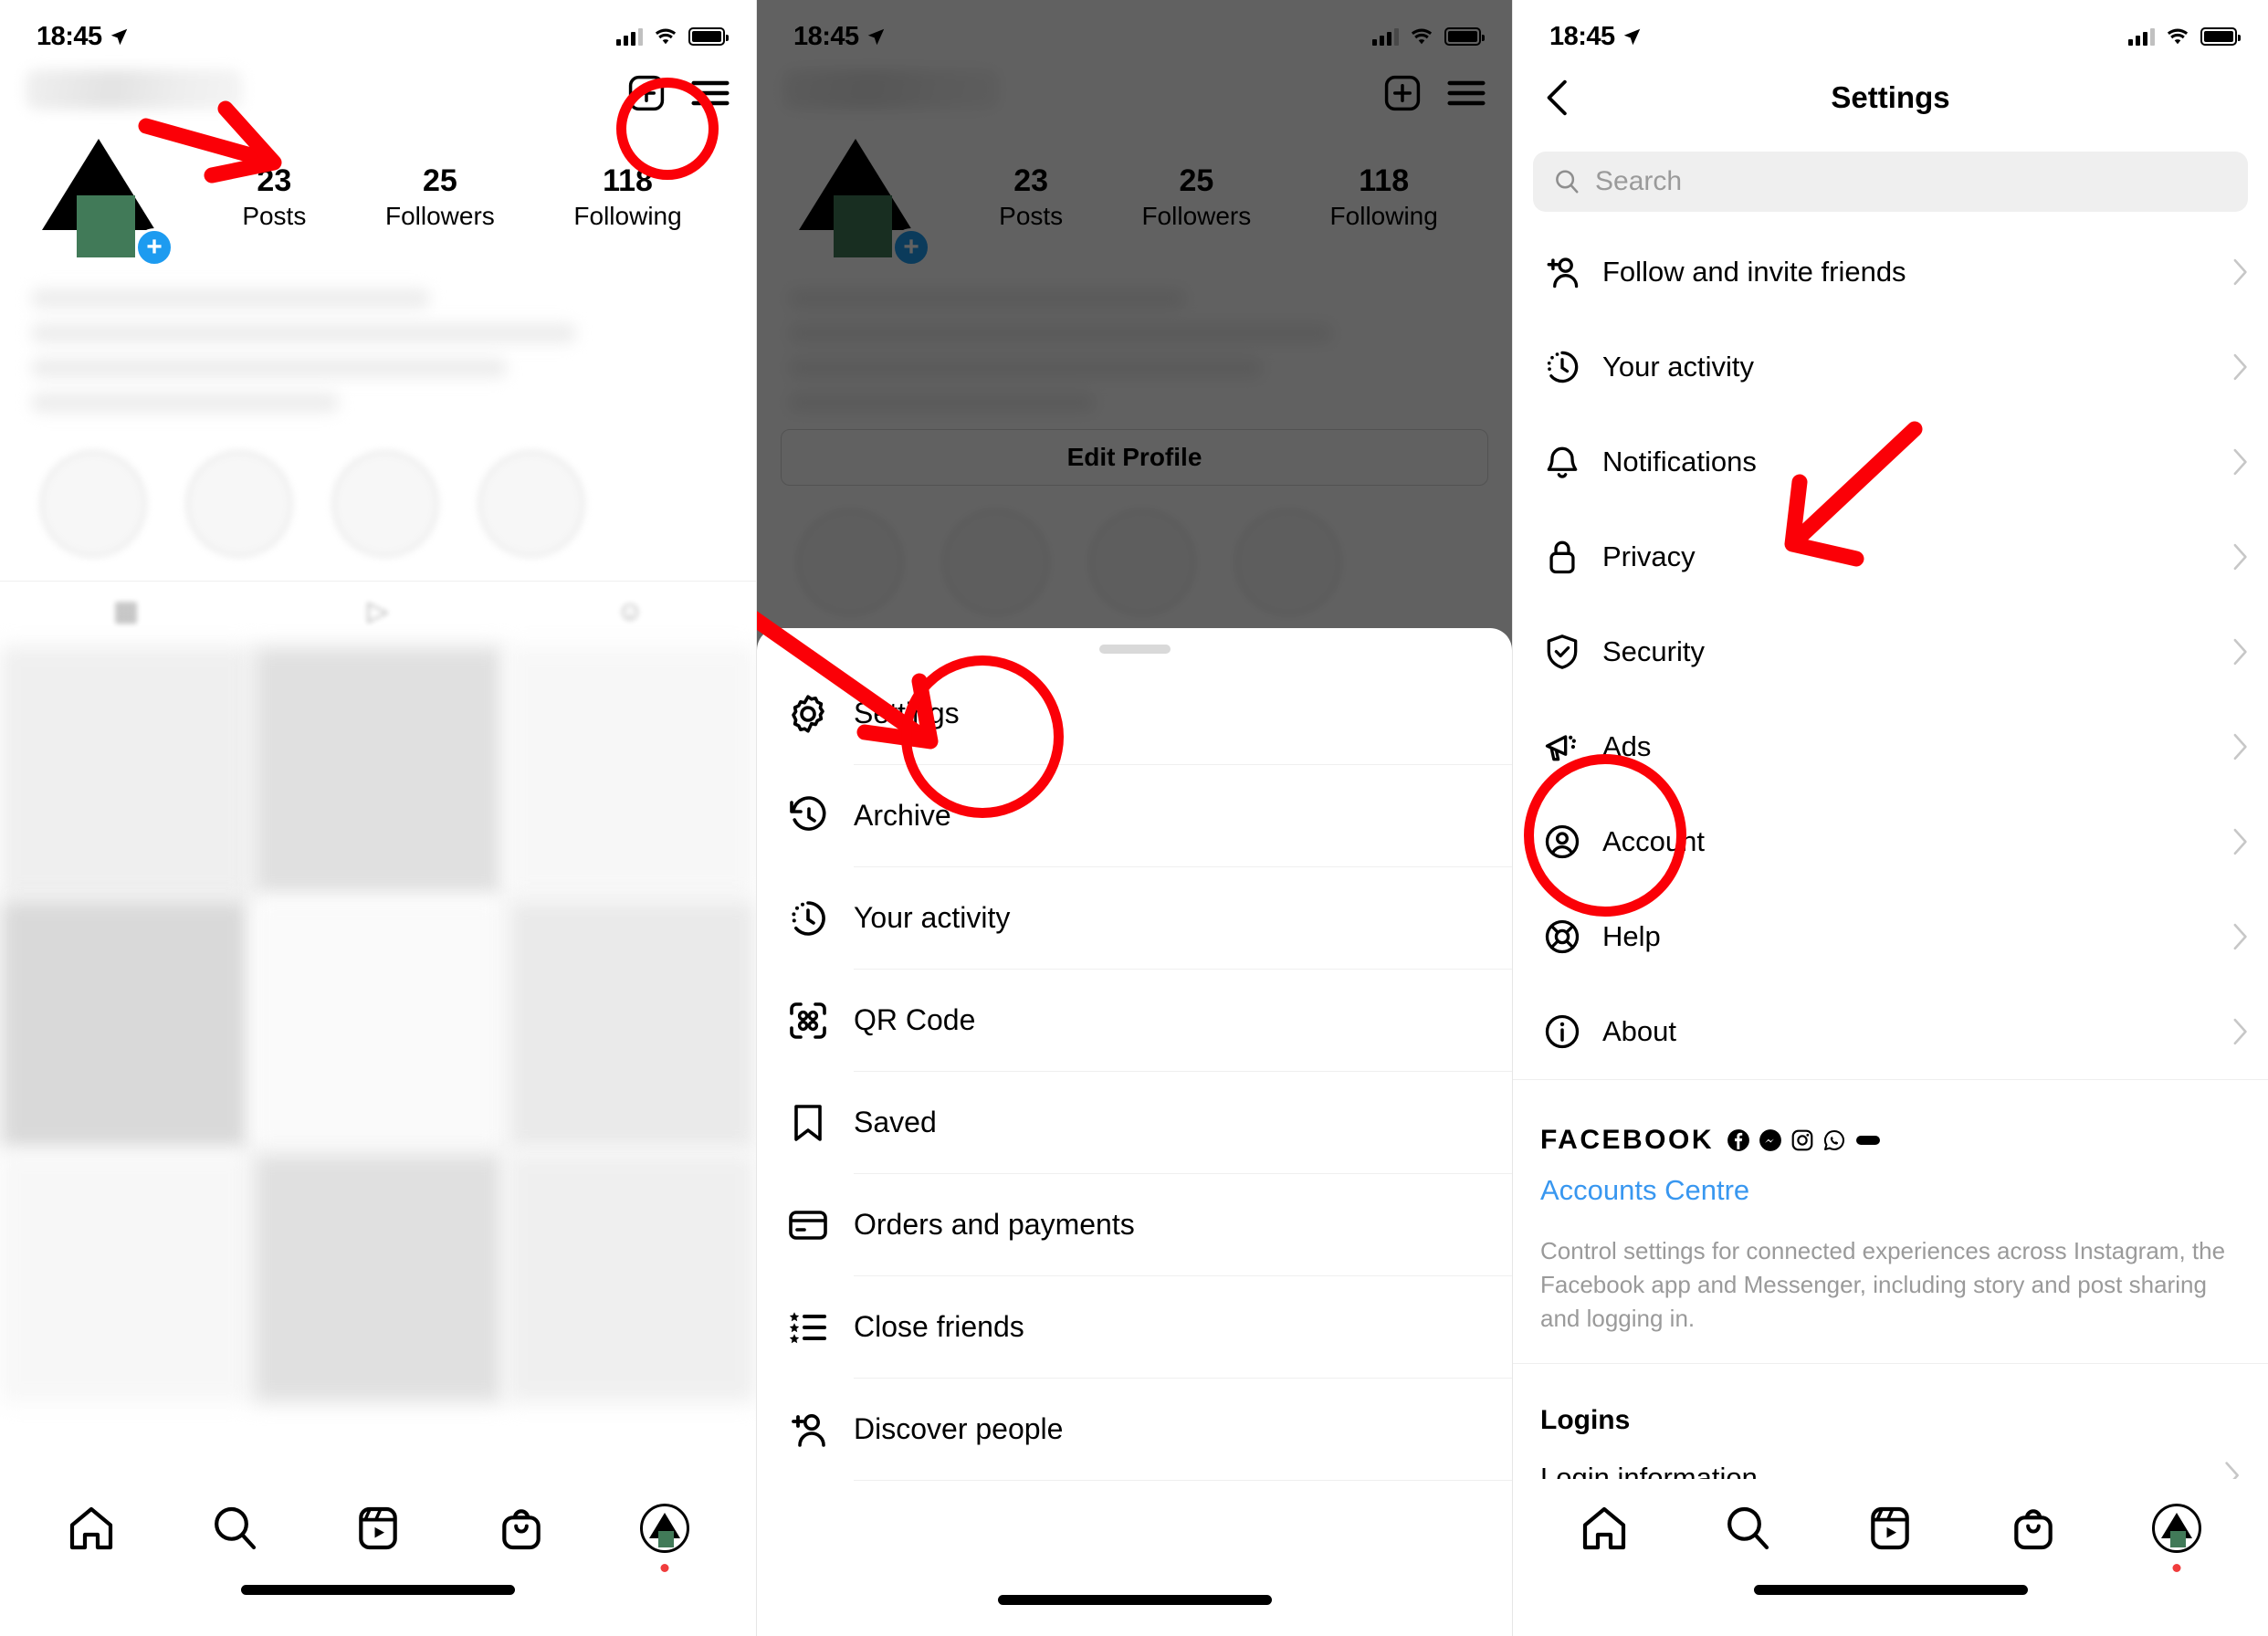 This screenshot has width=2268, height=1636. What do you see at coordinates (627, 196) in the screenshot?
I see `stat-following: 118 Following` at bounding box center [627, 196].